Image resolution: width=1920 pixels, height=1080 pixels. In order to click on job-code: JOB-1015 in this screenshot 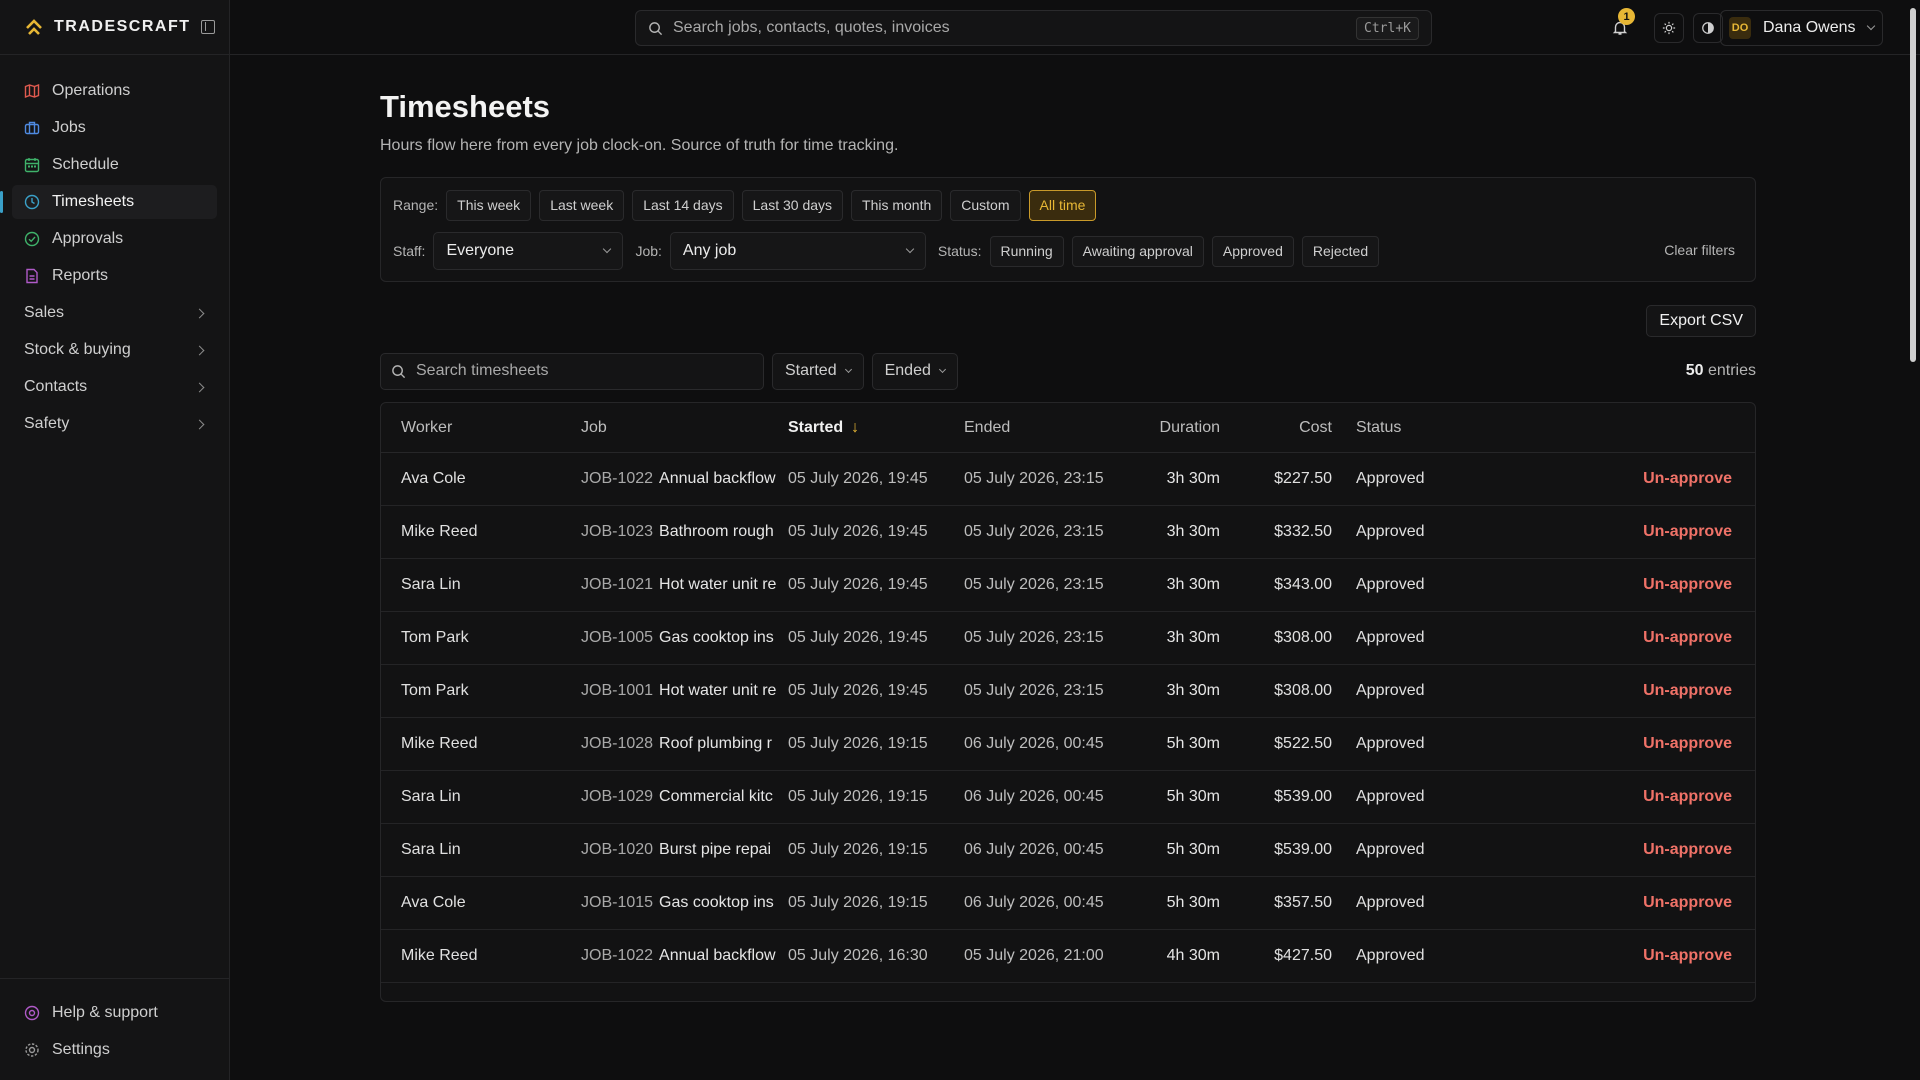, I will do `click(617, 903)`.